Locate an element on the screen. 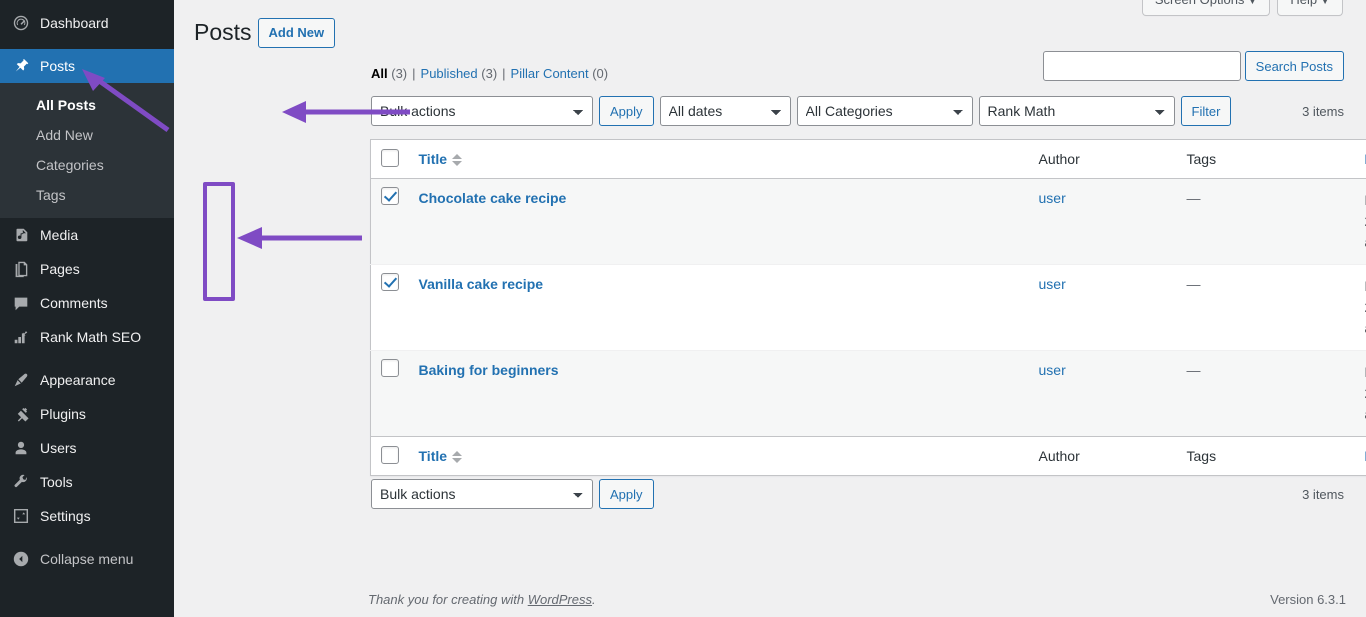  sort-title-link-top: Title is located at coordinates (433, 159).